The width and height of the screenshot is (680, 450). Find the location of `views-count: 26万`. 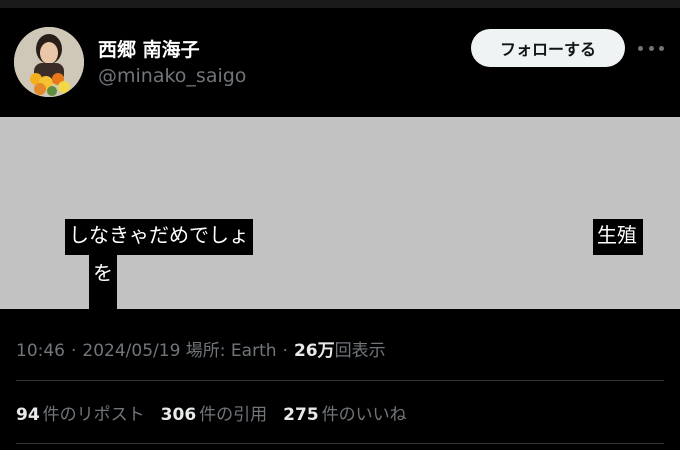

views-count: 26万 is located at coordinates (314, 351).